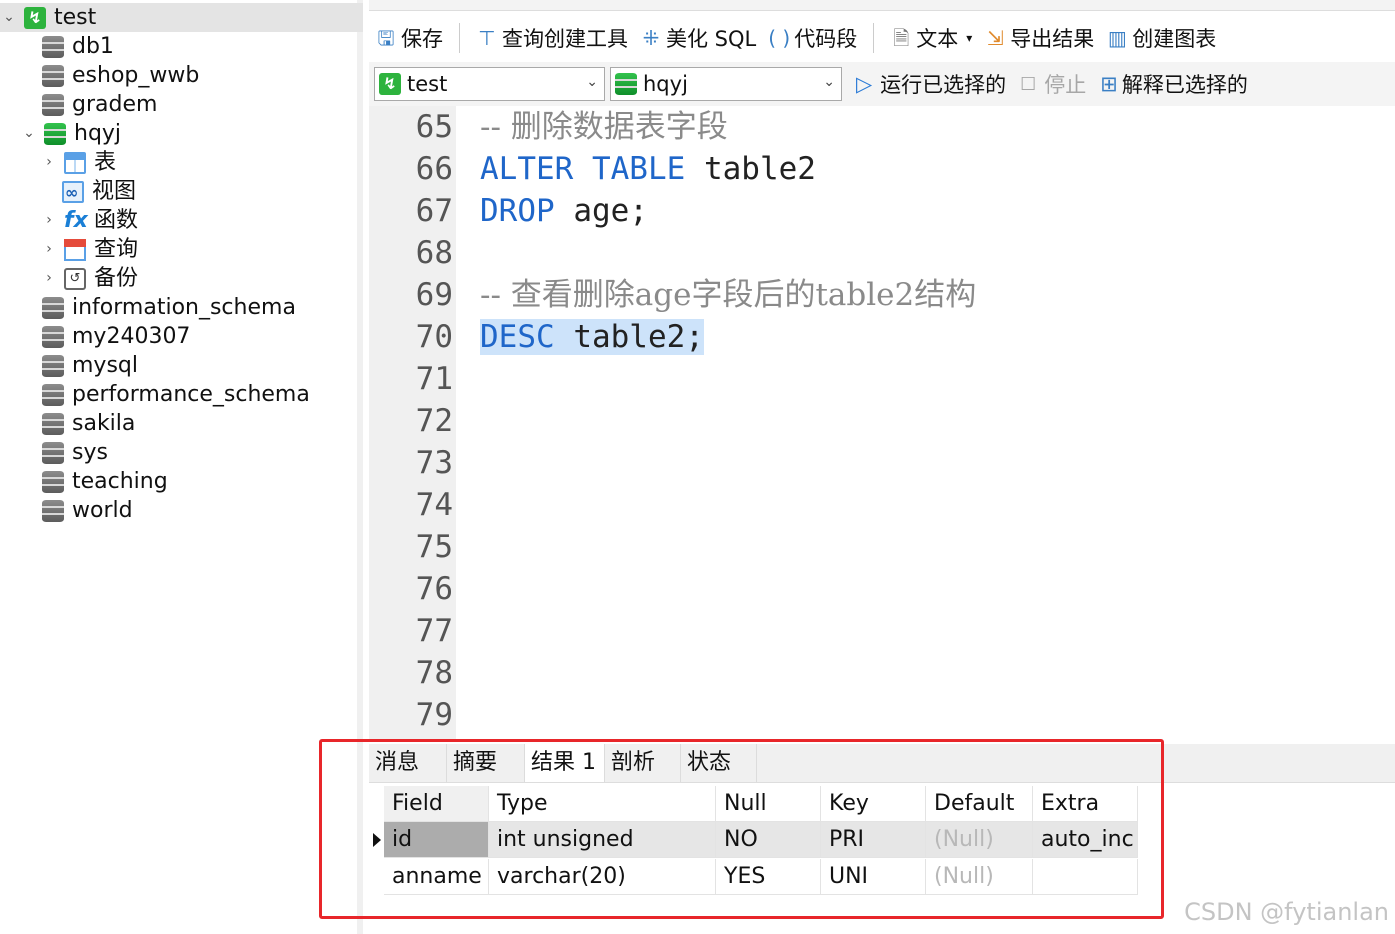 This screenshot has width=1395, height=934. What do you see at coordinates (564, 211) in the screenshot?
I see `code-line: DROP age;` at bounding box center [564, 211].